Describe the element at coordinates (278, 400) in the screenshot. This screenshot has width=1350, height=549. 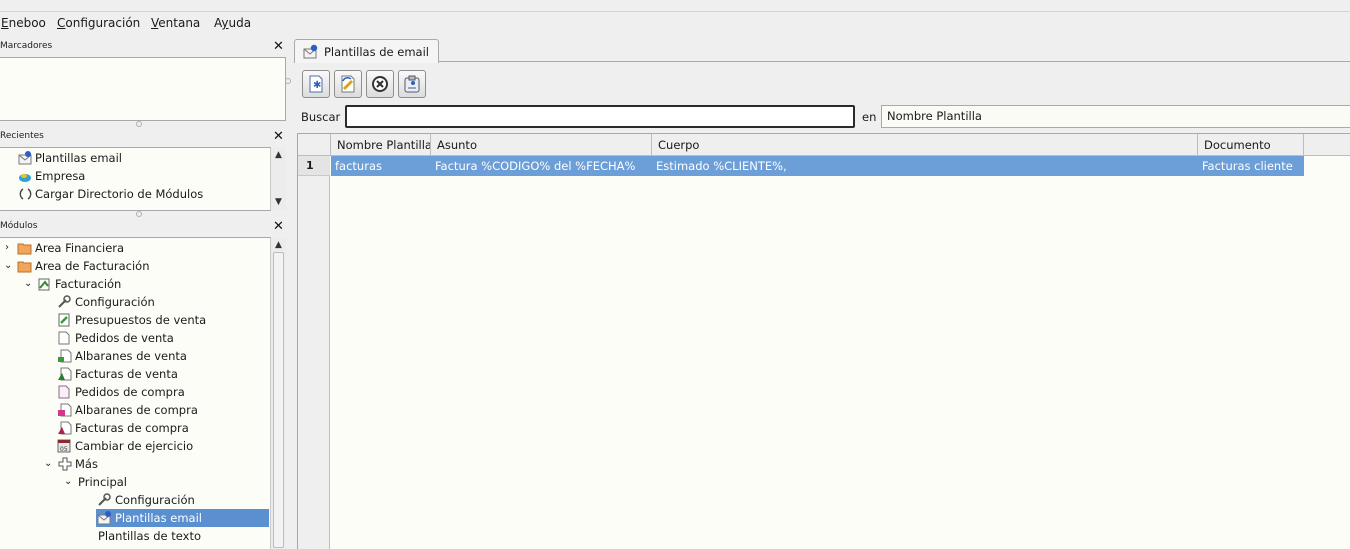
I see `scrollbar-thumb` at that location.